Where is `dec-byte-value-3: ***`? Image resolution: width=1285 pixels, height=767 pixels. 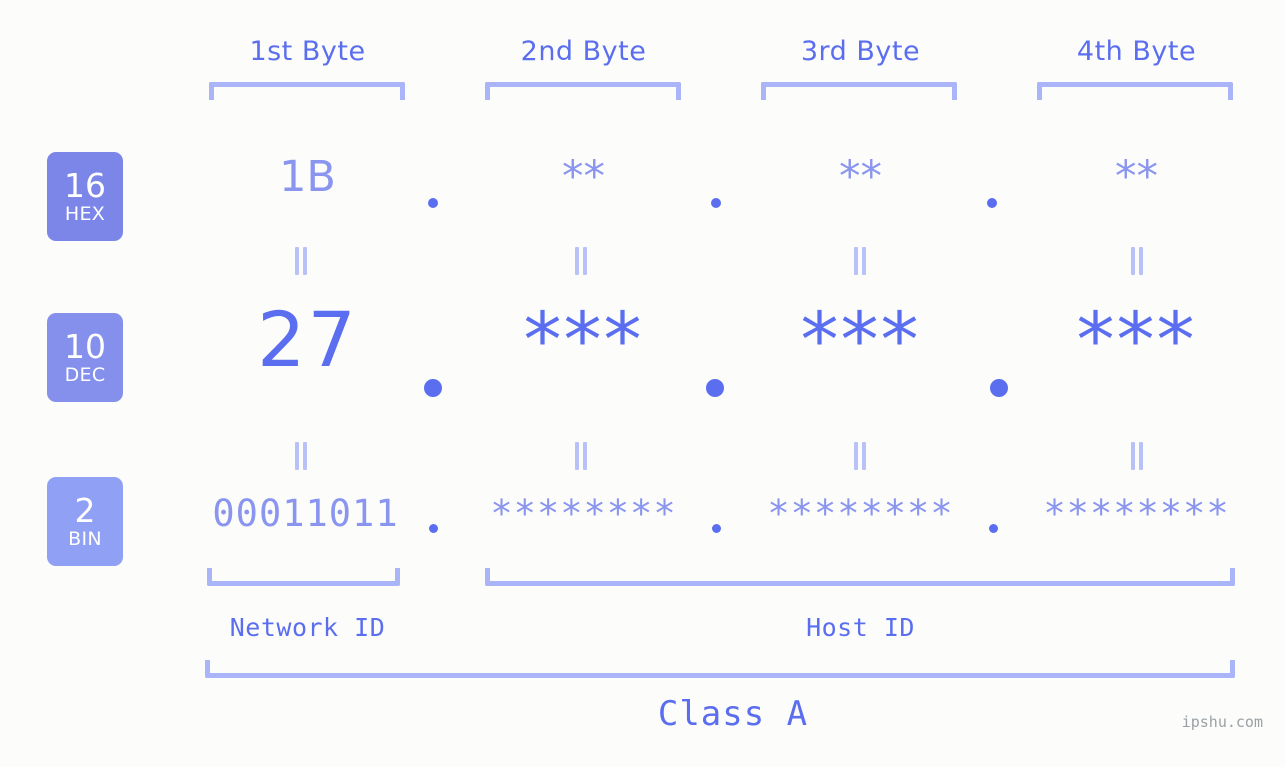
dec-byte-value-3: *** is located at coordinates (860, 339).